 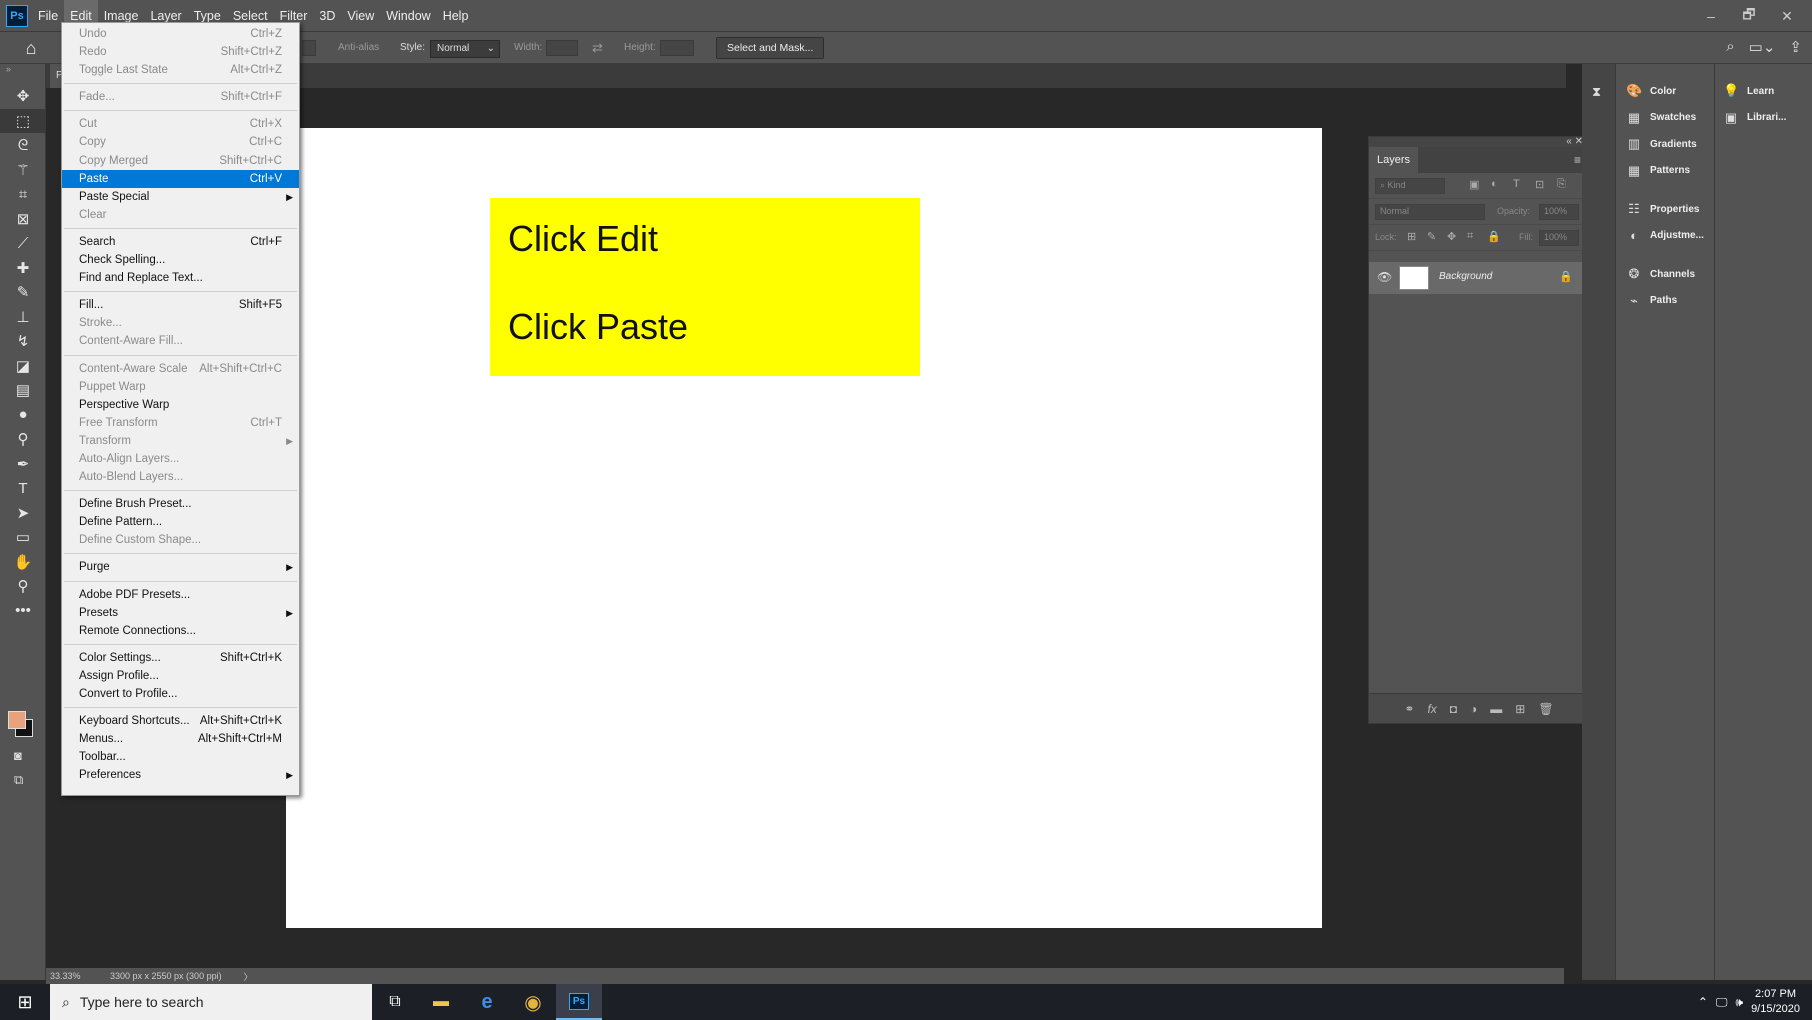 What do you see at coordinates (23, 586) in the screenshot?
I see `zoom-tool-icon: ⚲` at bounding box center [23, 586].